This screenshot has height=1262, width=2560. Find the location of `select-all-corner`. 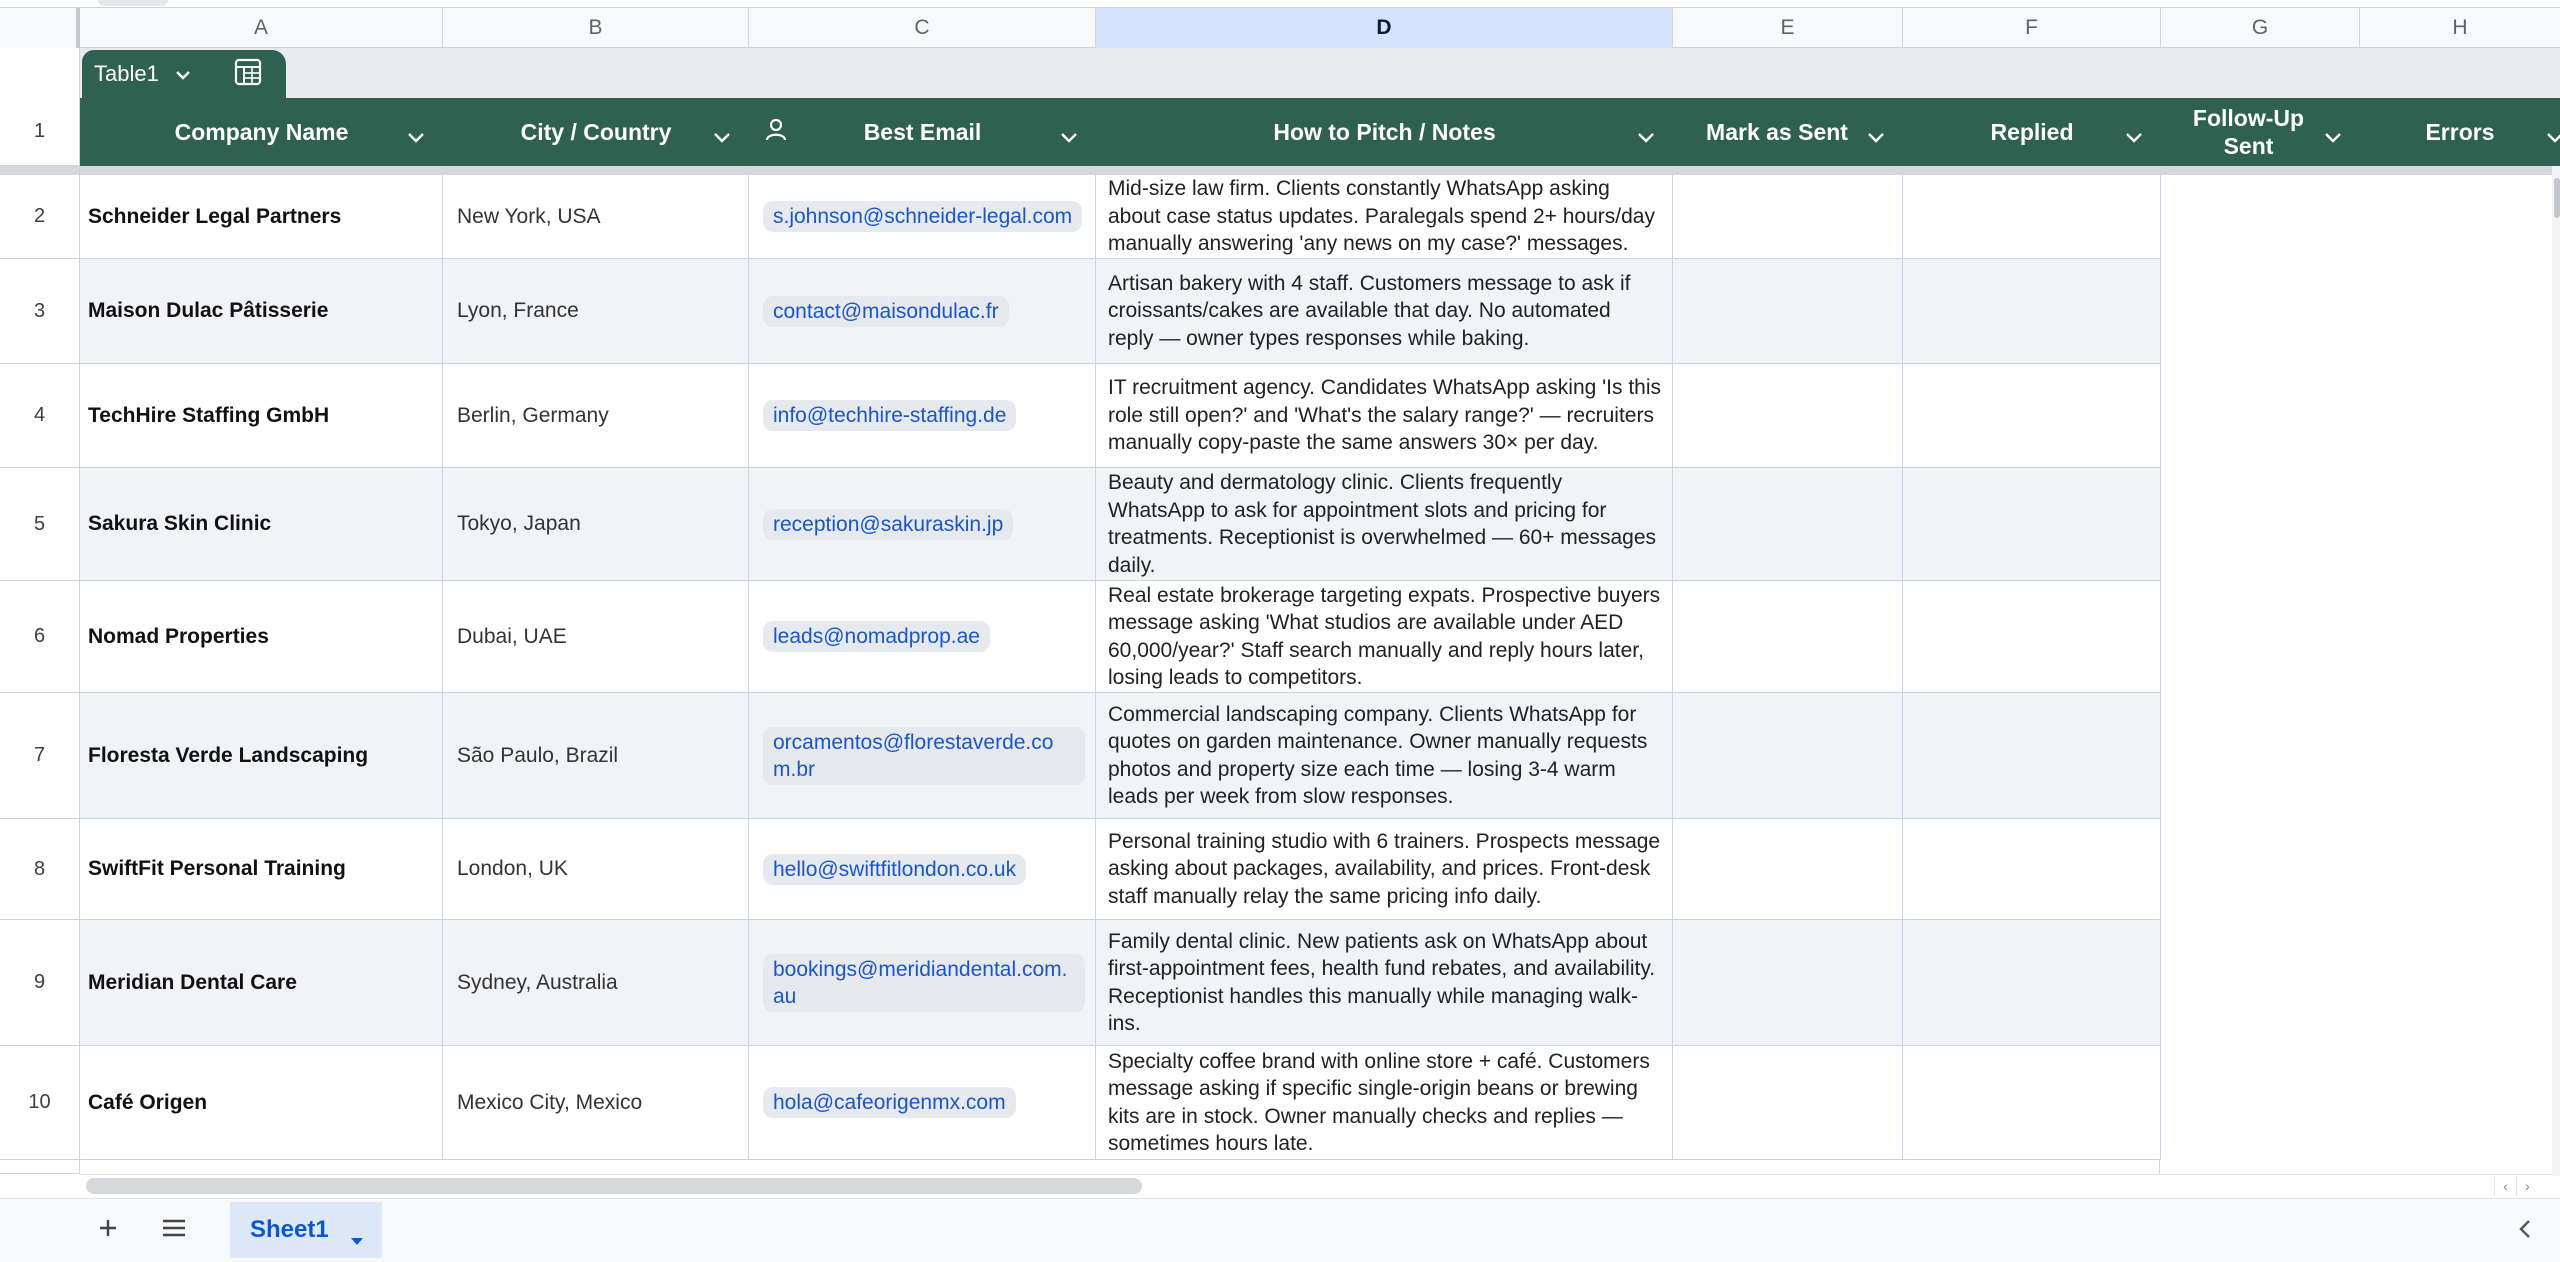

select-all-corner is located at coordinates (40, 28).